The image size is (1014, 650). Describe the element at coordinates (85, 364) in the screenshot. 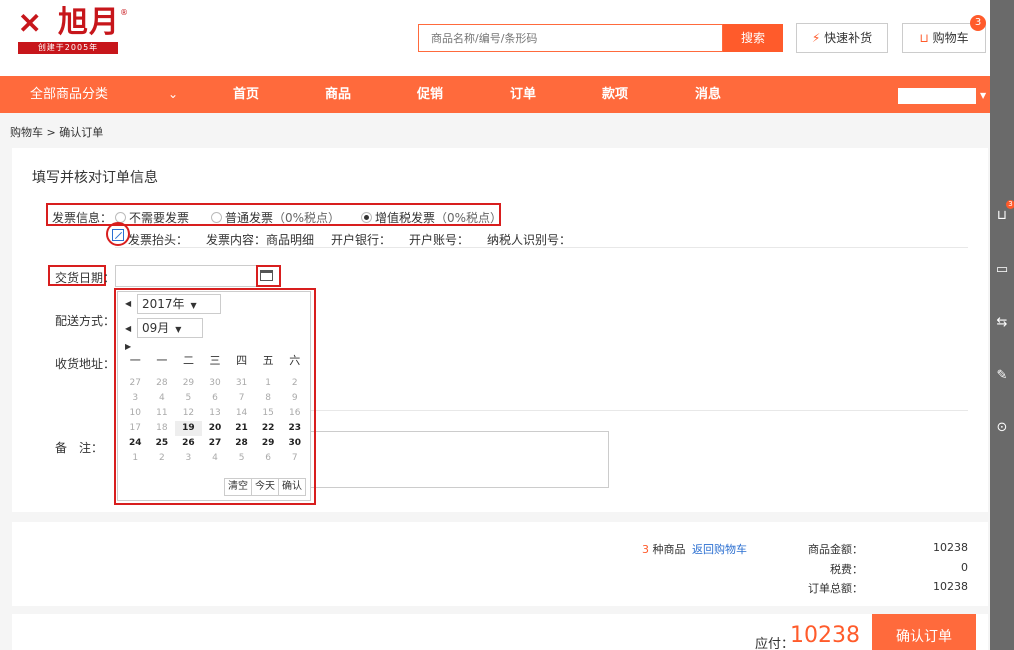

I see `address-label: 收货地址：` at that location.